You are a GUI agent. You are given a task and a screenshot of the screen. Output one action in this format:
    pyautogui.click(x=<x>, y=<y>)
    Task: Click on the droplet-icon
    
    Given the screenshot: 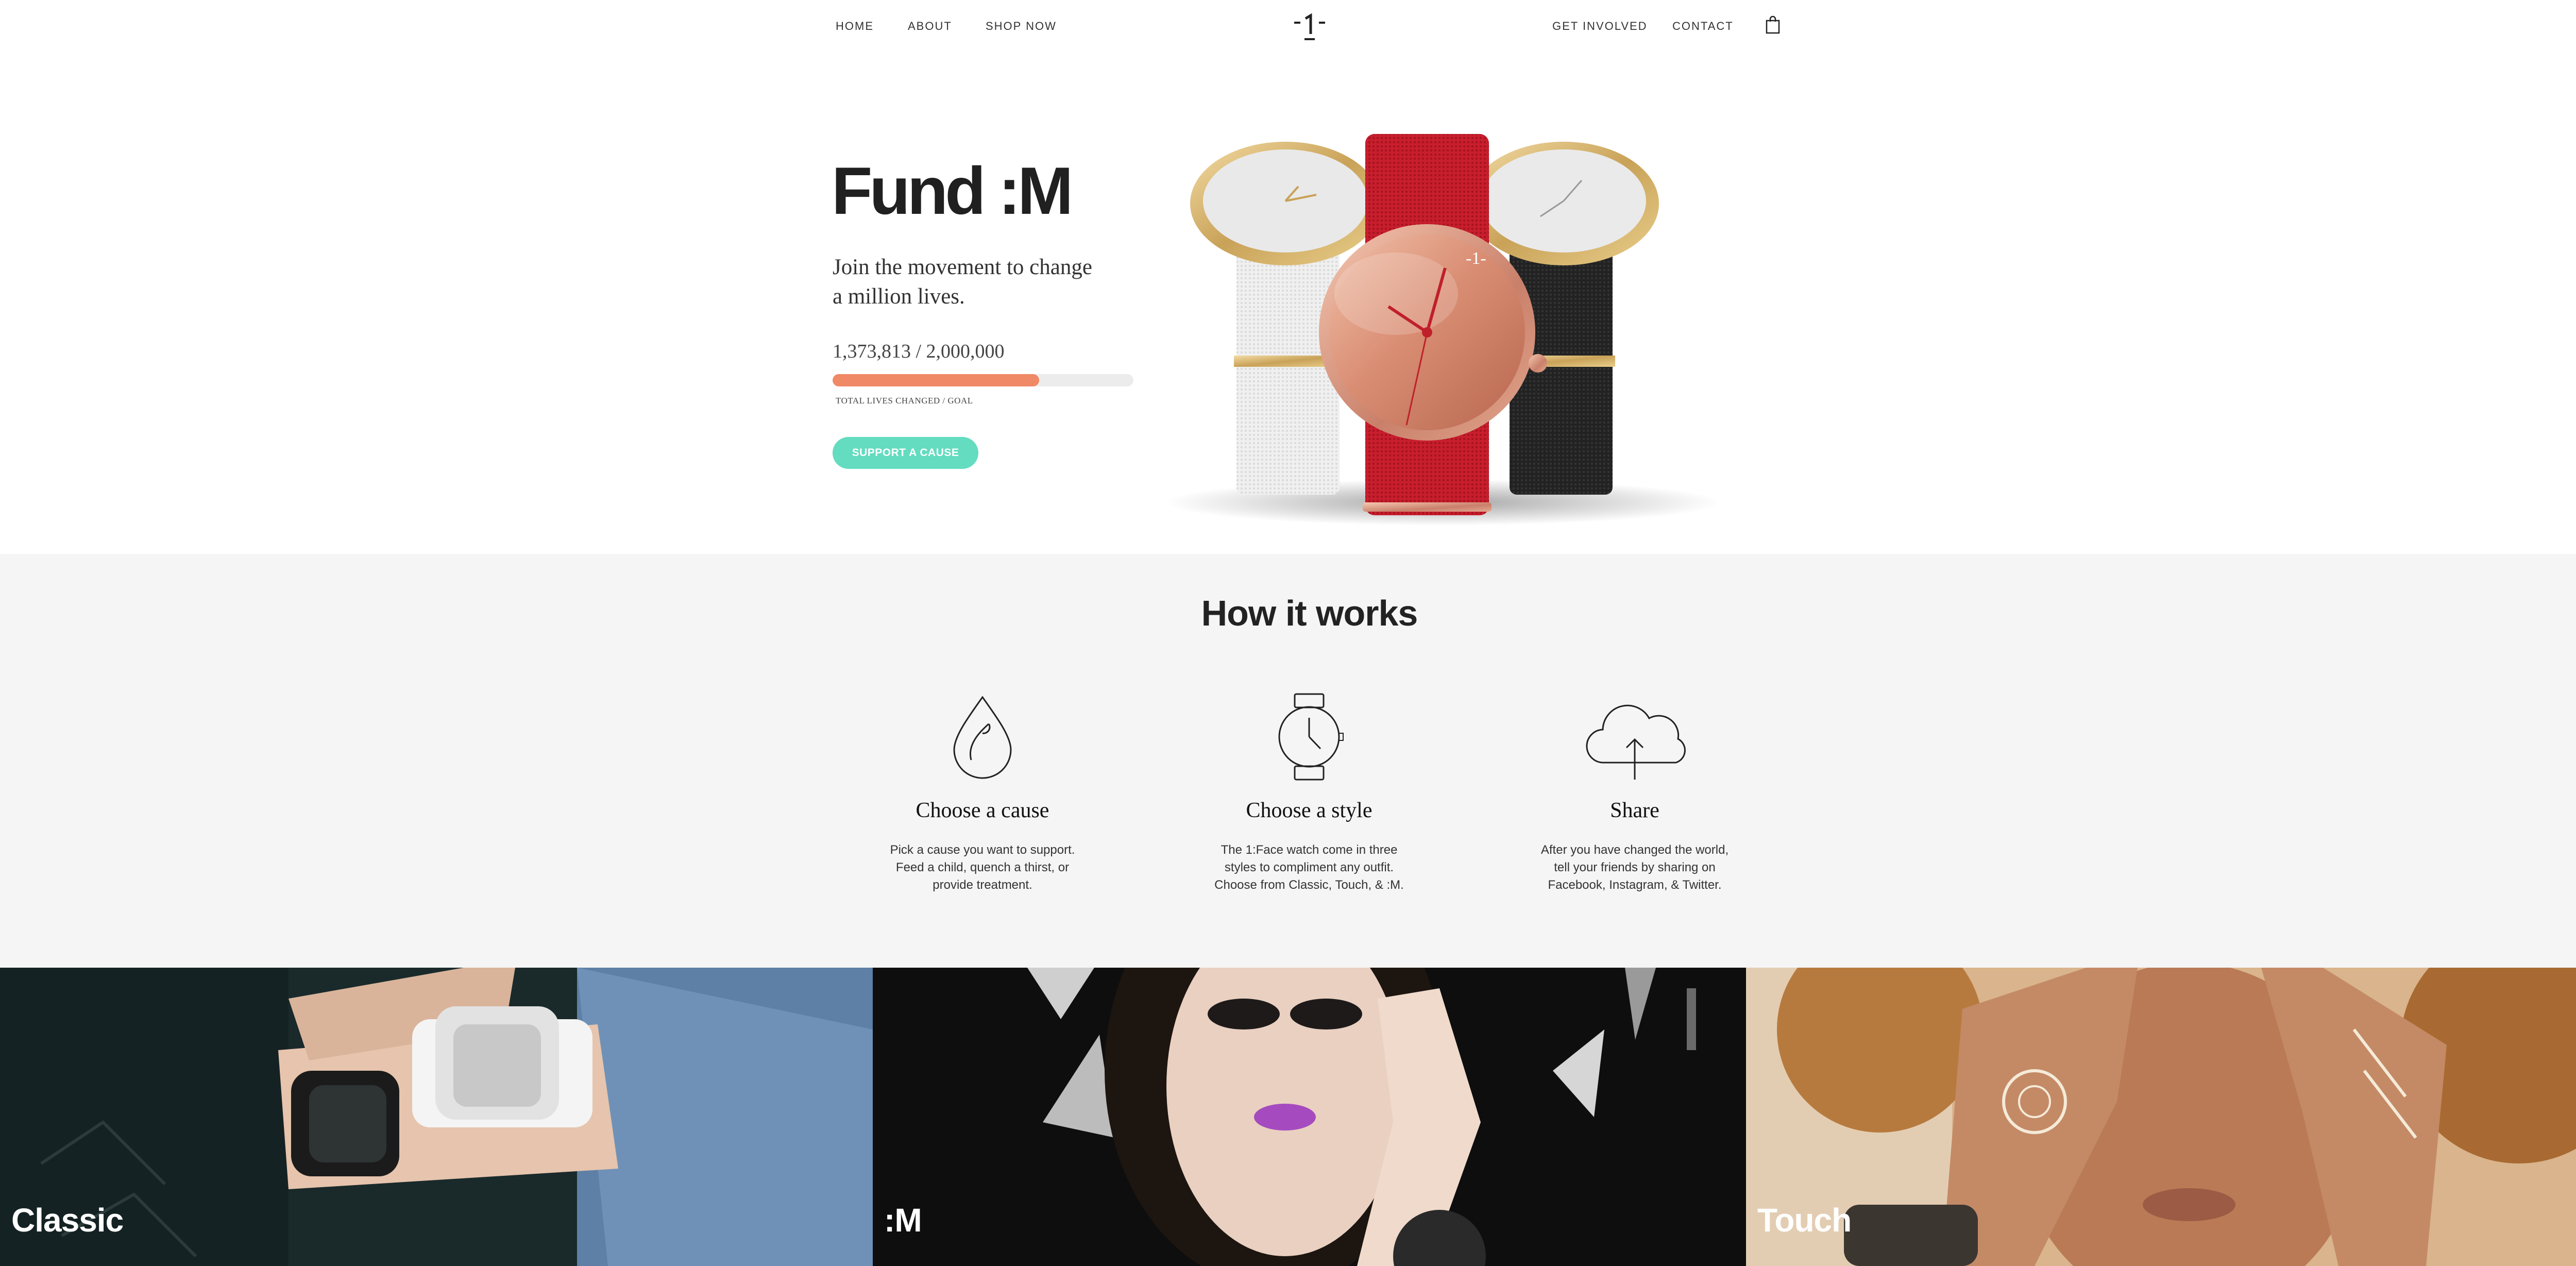 What is the action you would take?
    pyautogui.click(x=982, y=737)
    